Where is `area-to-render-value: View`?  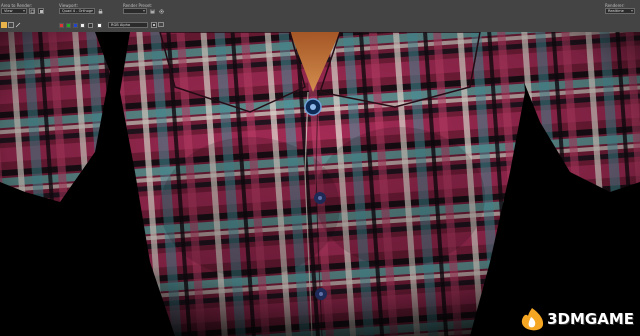 area-to-render-value: View is located at coordinates (8, 11).